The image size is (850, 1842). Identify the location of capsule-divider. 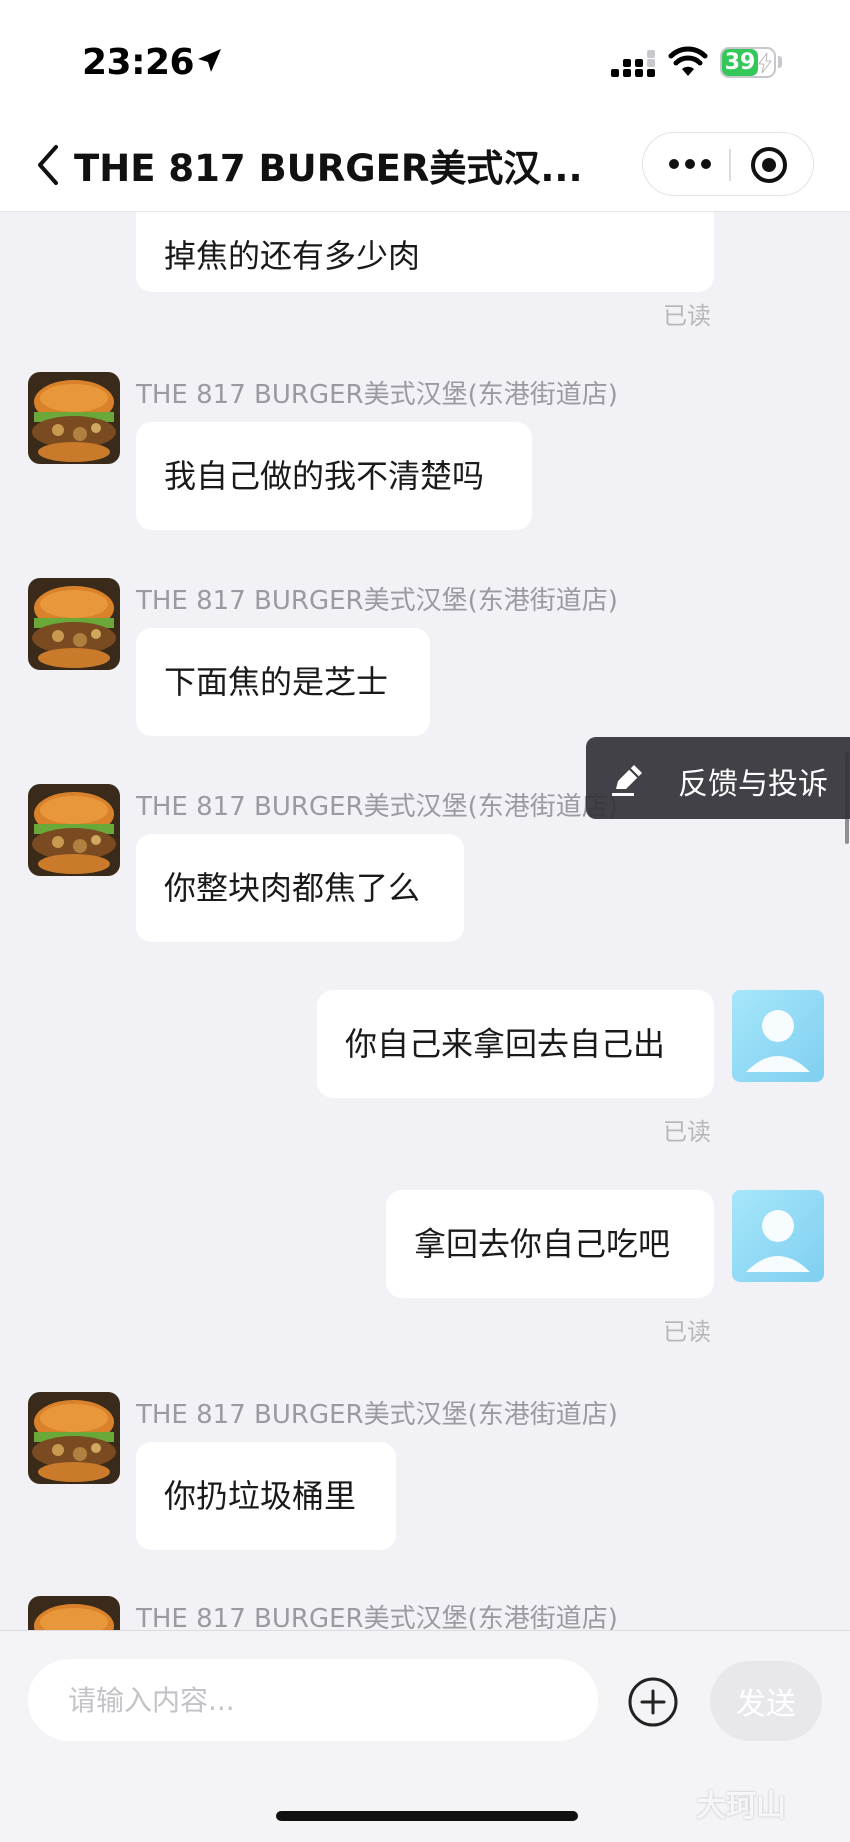
(730, 165).